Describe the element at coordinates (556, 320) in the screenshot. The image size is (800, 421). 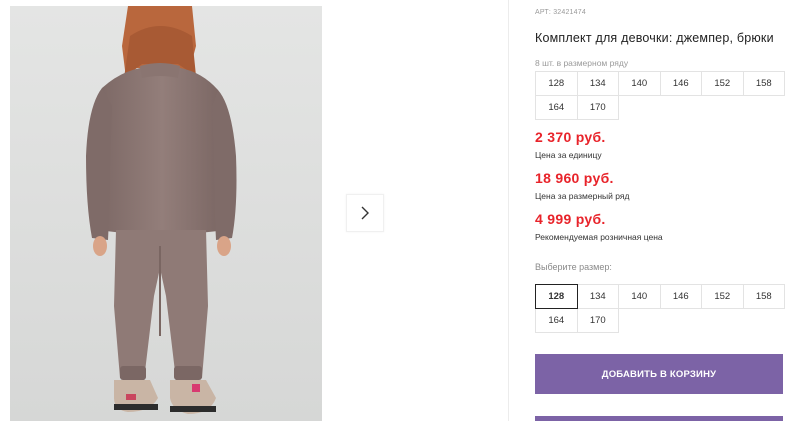
I see `size-option-164: 164` at that location.